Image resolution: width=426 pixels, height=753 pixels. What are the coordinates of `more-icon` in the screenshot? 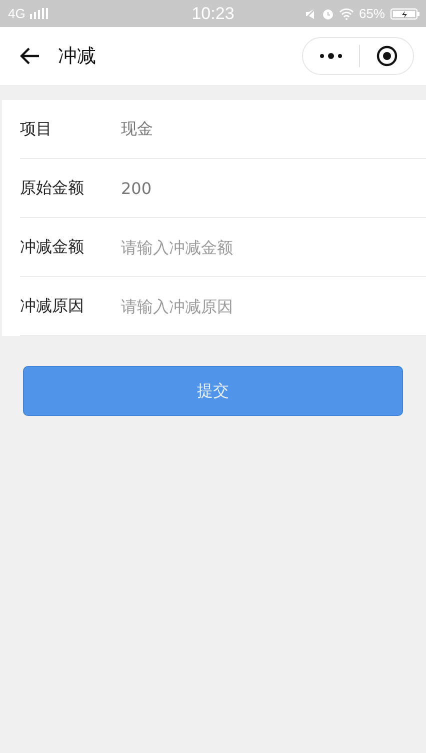 It's located at (331, 56).